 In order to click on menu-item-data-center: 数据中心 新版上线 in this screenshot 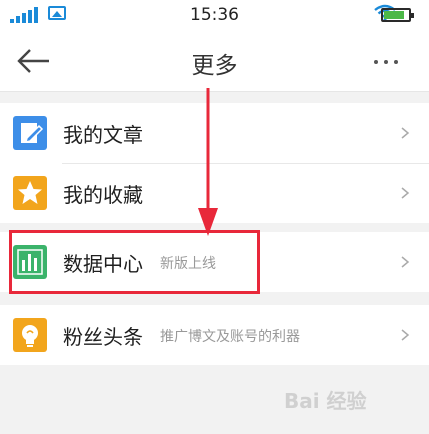, I will do `click(214, 262)`.